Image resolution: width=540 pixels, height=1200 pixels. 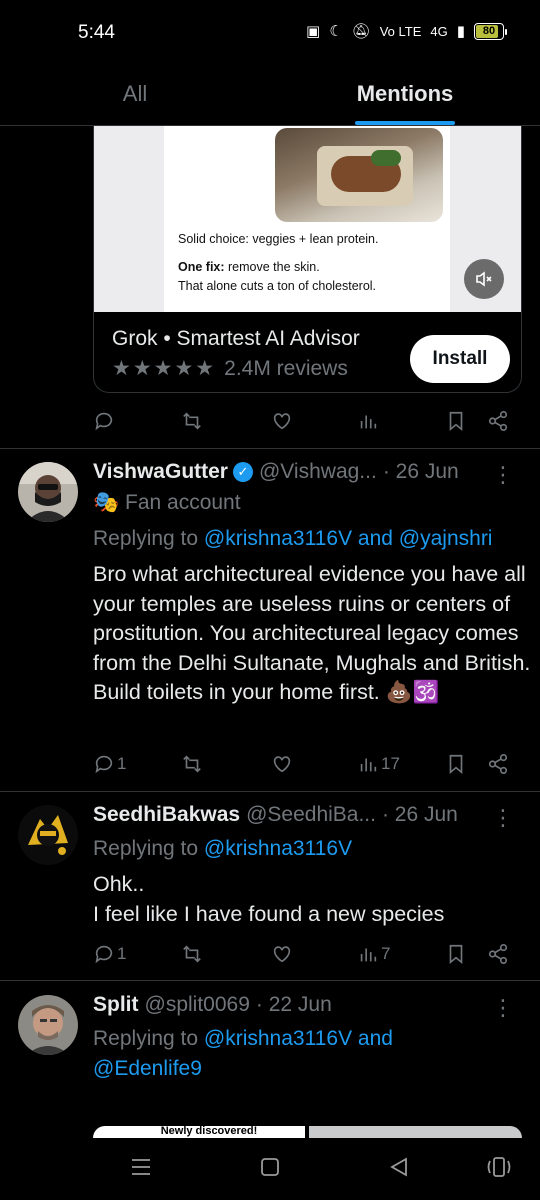 I want to click on screen-rotate-icon, so click(x=499, y=1167).